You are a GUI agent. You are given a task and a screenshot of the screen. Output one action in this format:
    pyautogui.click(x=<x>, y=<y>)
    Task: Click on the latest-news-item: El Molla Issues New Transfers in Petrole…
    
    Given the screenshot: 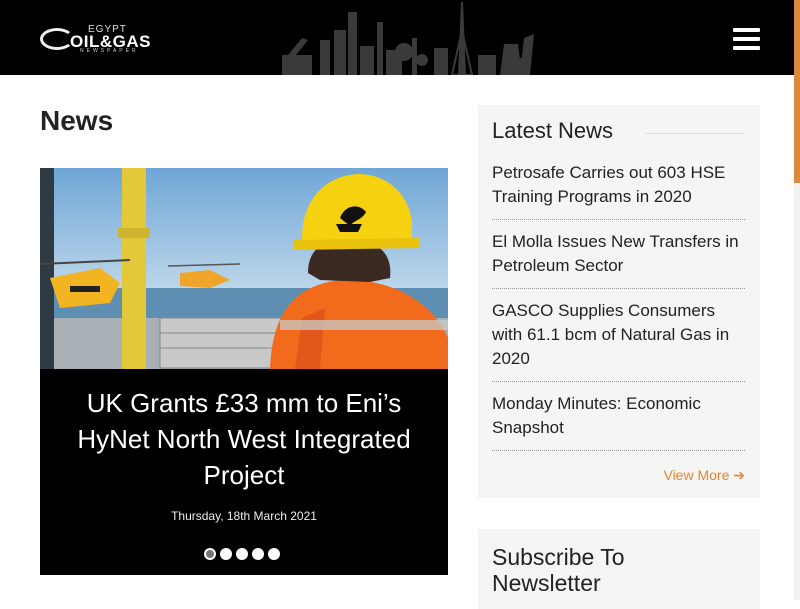 What is the action you would take?
    pyautogui.click(x=618, y=254)
    